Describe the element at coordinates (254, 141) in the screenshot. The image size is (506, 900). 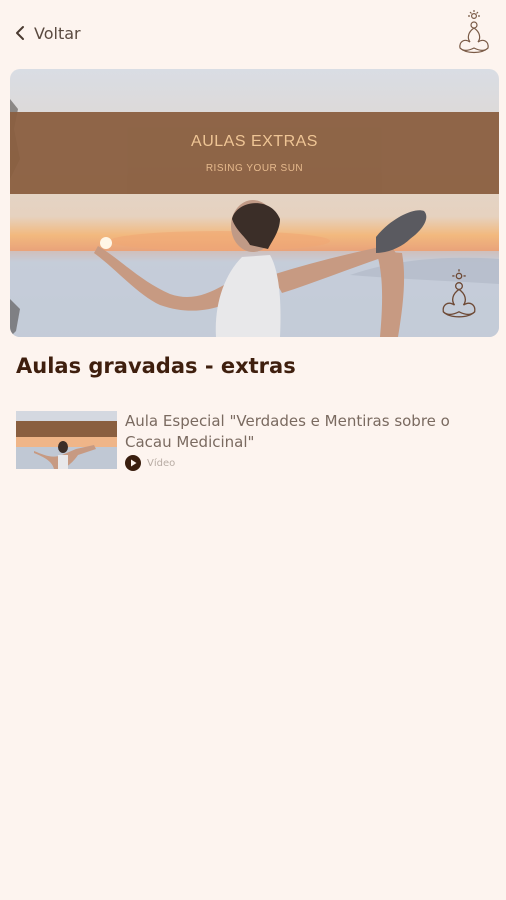
I see `banner-title: AULAS EXTRAS` at that location.